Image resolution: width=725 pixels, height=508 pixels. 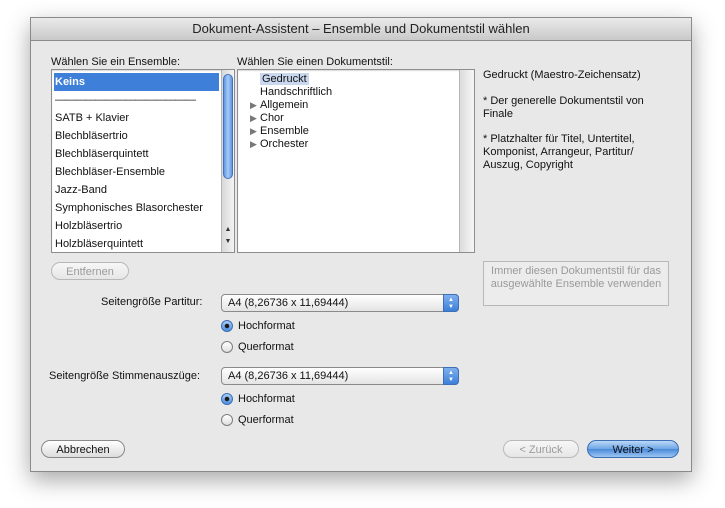 I want to click on parts-page-size-label: Seitengröße Stimmenauszüge:, so click(x=125, y=376).